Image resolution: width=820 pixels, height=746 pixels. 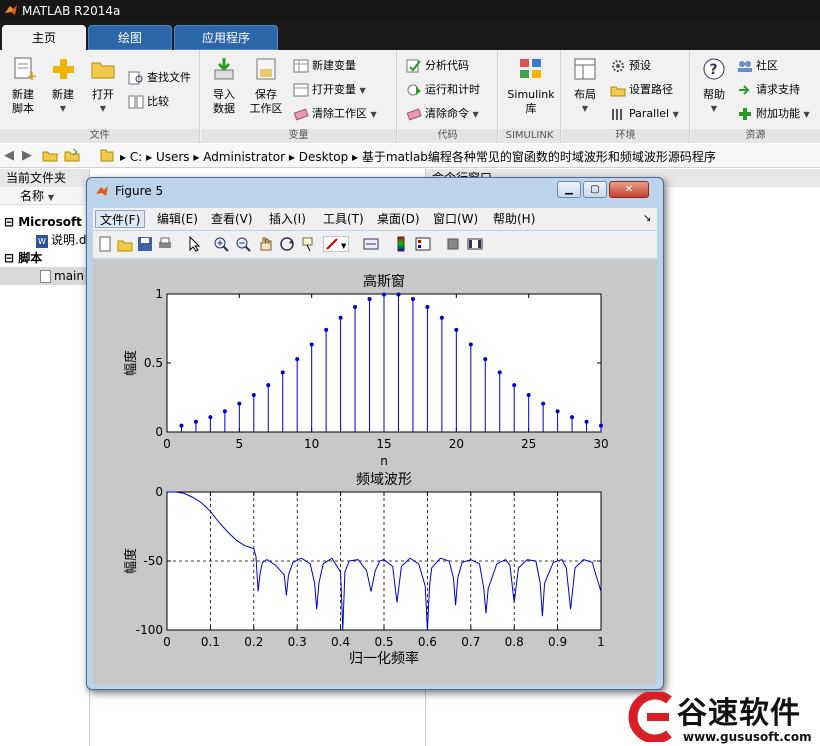 I want to click on group-label-resources: 资源, so click(x=755, y=136).